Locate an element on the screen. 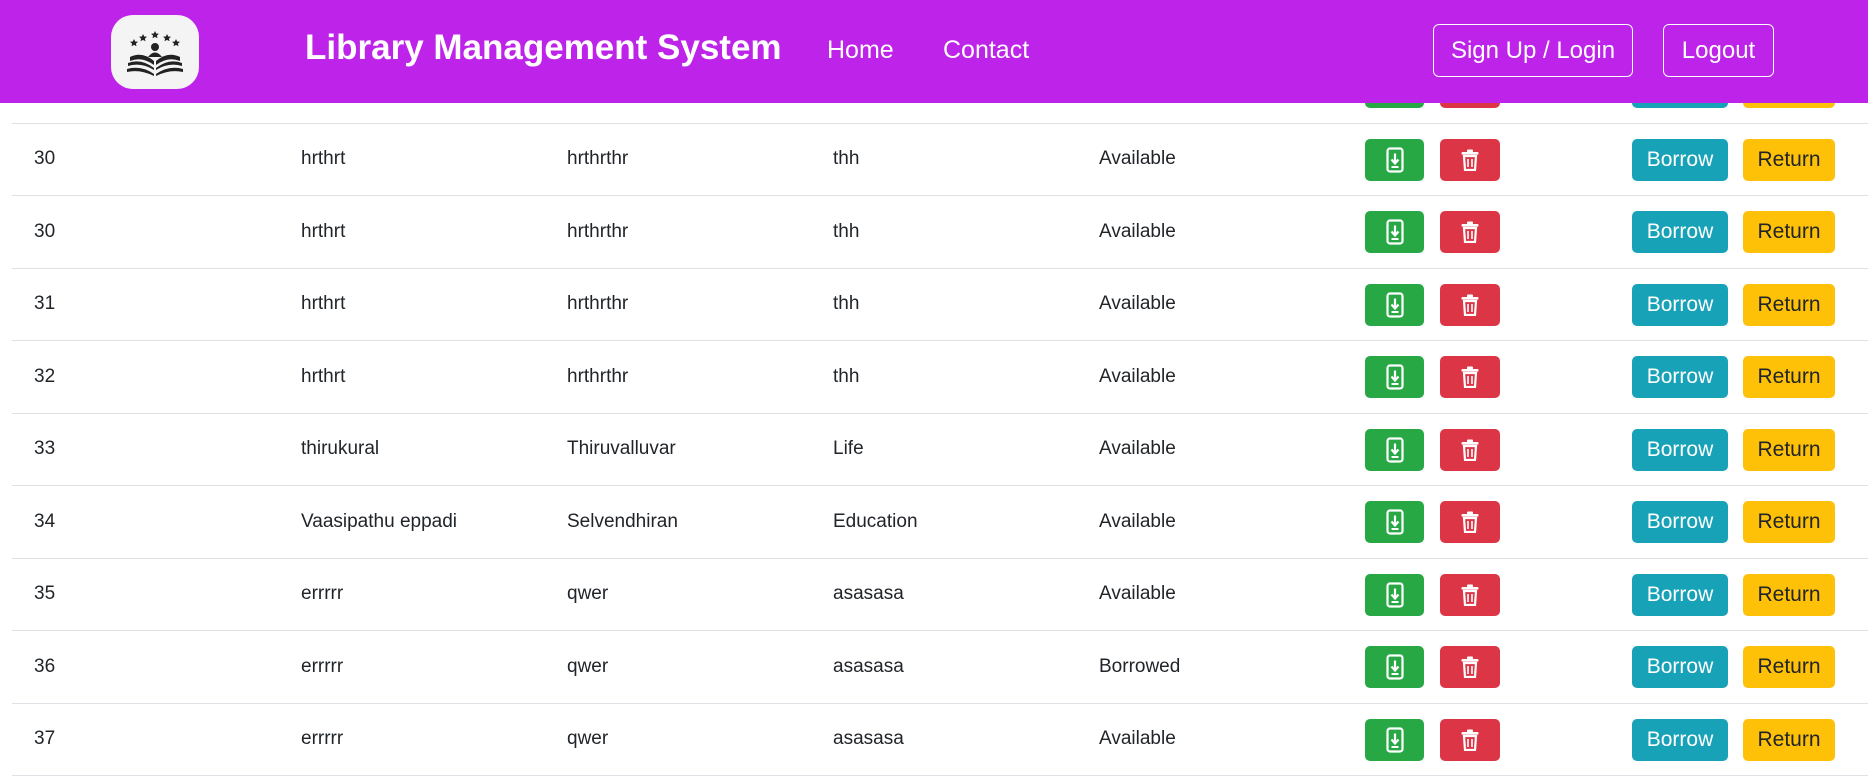 Image resolution: width=1868 pixels, height=776 pixels. brand-title: Library Management System is located at coordinates (543, 48).